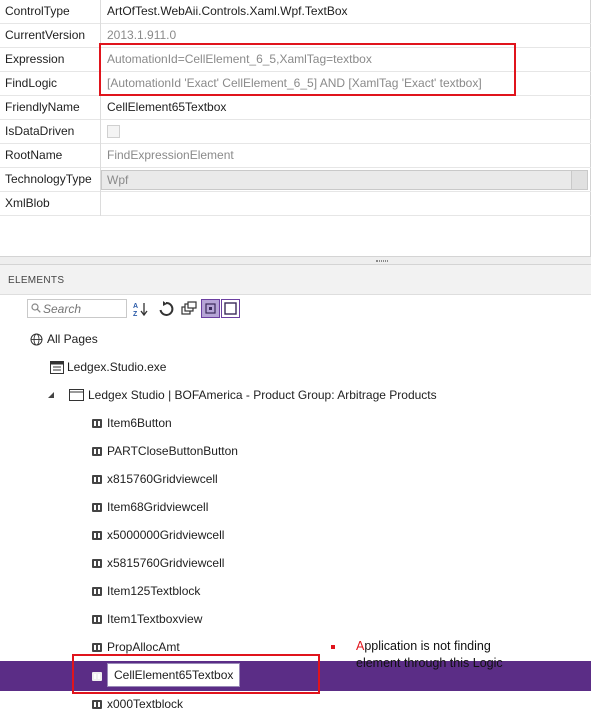  I want to click on refresh-icon, so click(166, 309).